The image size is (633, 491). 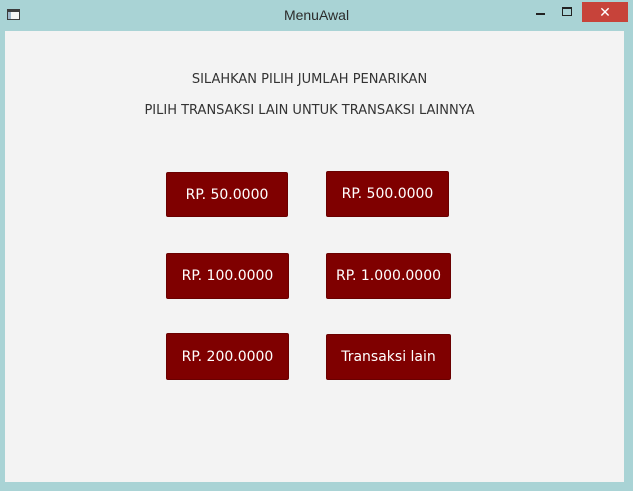 What do you see at coordinates (309, 79) in the screenshot?
I see `instruction-select-amount: SILAHKAN PILIH JUMLAH PENARIKAN` at bounding box center [309, 79].